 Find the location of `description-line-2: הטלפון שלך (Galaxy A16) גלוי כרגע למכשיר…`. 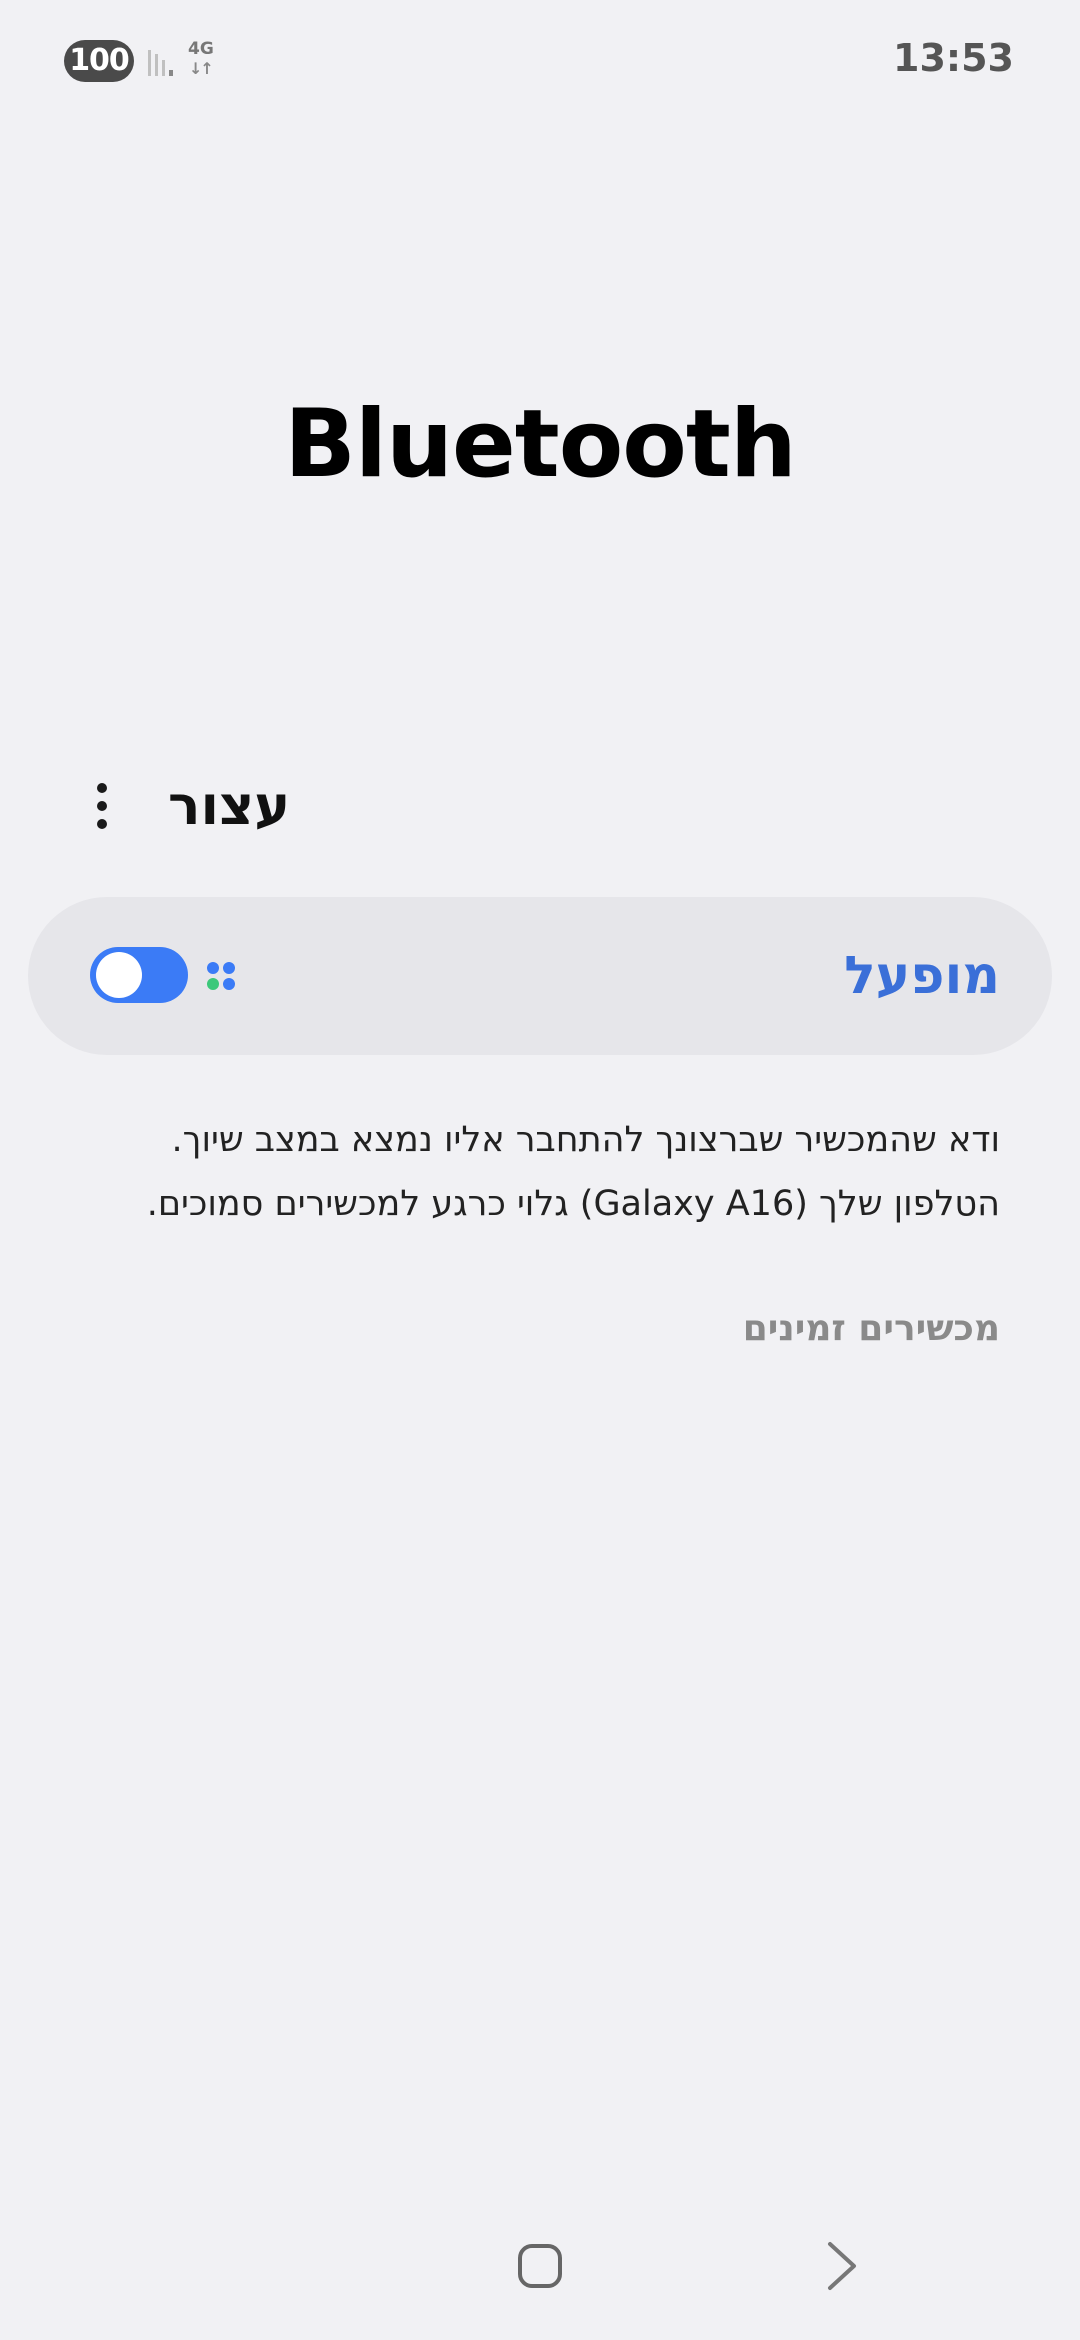

description-line-2: הטלפון שלך (Galaxy A16) גלוי כרגע למכשיר… is located at coordinates (573, 1204).